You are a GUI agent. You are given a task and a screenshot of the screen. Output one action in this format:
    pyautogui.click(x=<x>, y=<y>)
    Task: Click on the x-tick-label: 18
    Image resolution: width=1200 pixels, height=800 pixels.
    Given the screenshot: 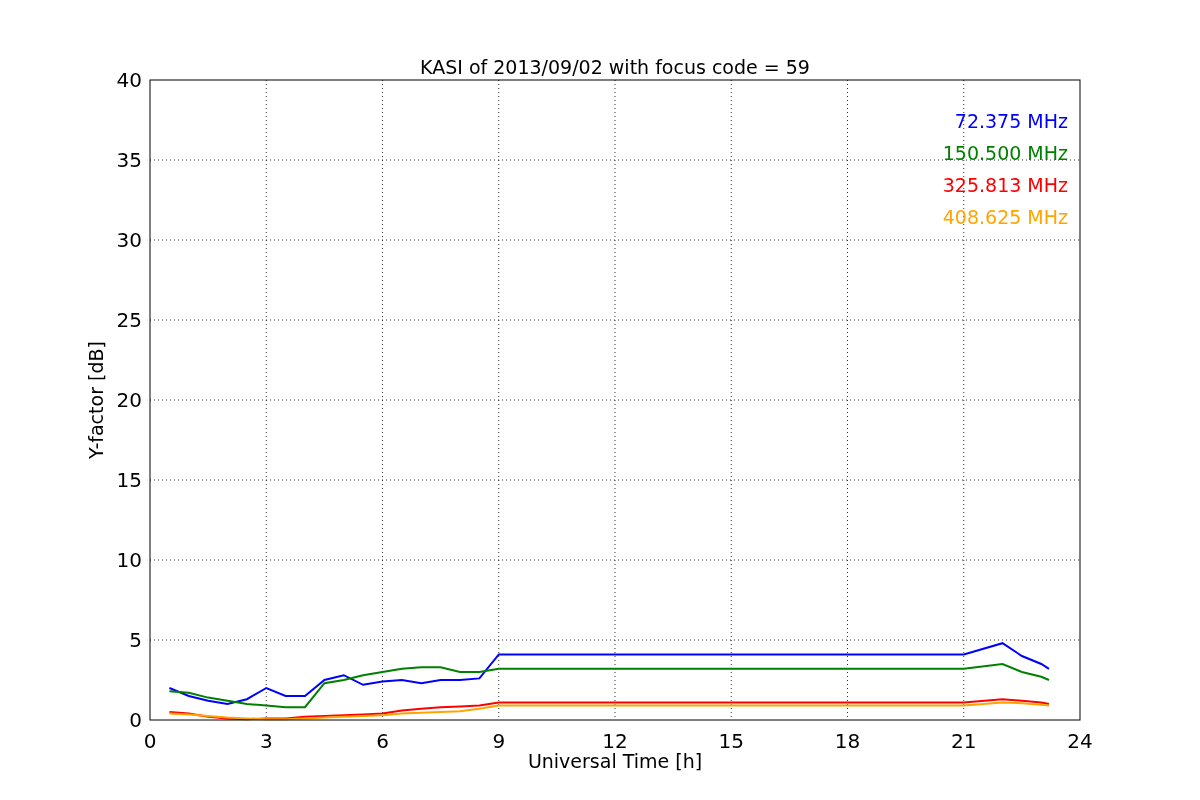 What is the action you would take?
    pyautogui.click(x=847, y=741)
    